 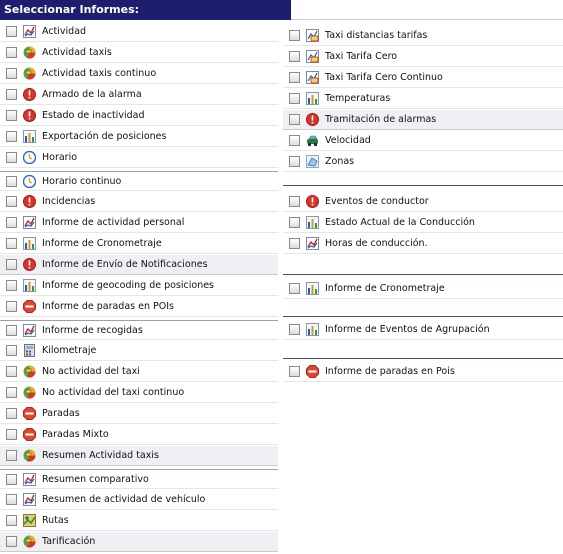 What do you see at coordinates (29, 306) in the screenshot?
I see `stop-icon` at bounding box center [29, 306].